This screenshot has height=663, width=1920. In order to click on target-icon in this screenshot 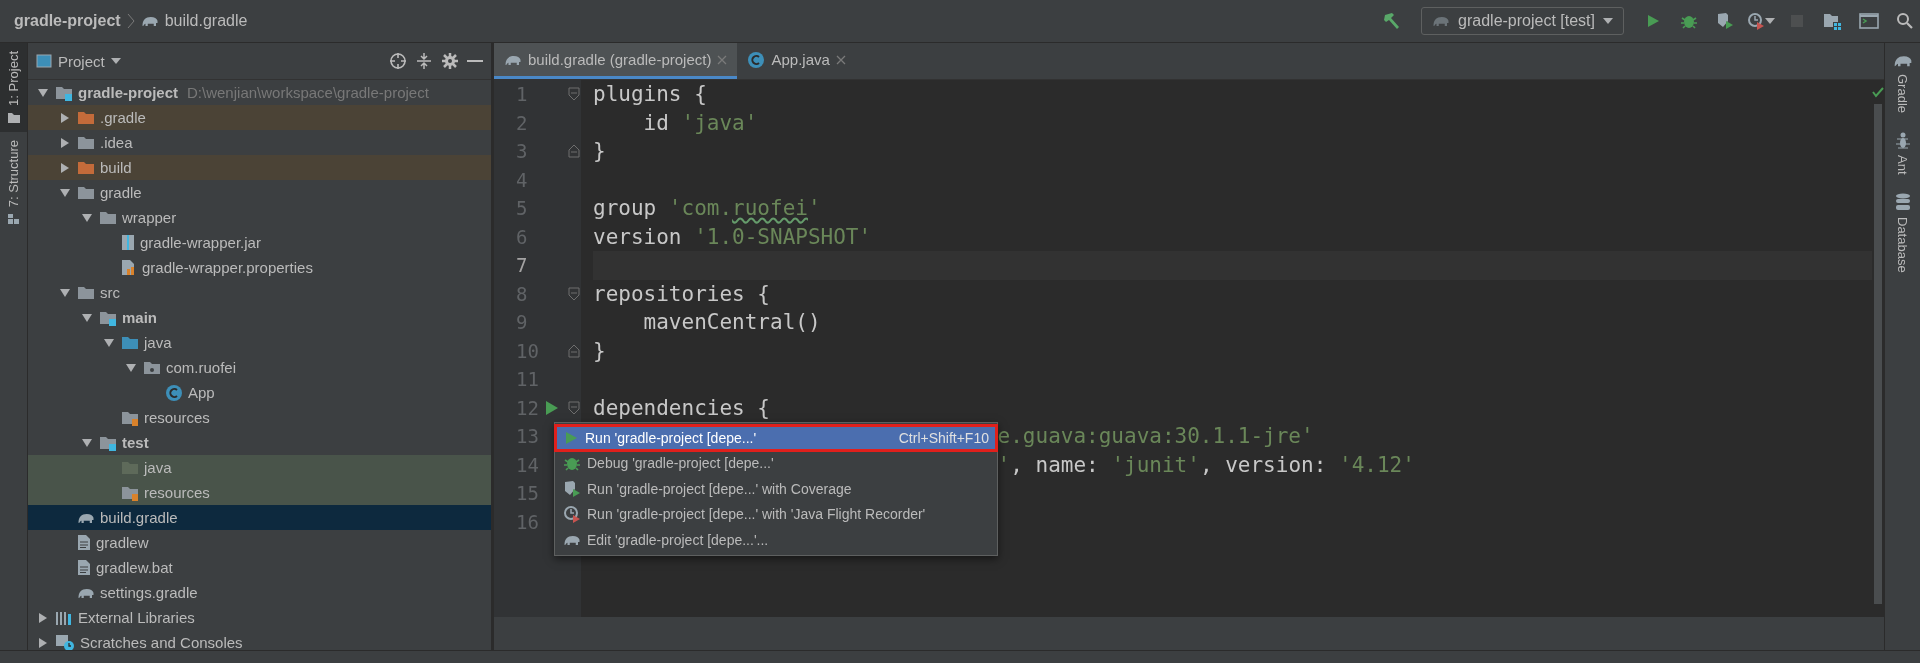, I will do `click(398, 61)`.